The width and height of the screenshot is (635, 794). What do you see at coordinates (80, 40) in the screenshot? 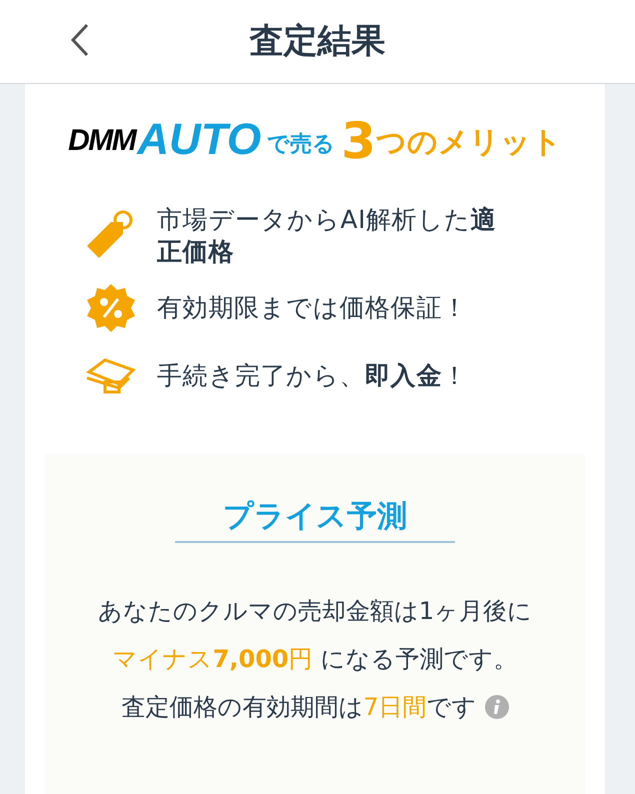
I see `chevron-left-icon` at bounding box center [80, 40].